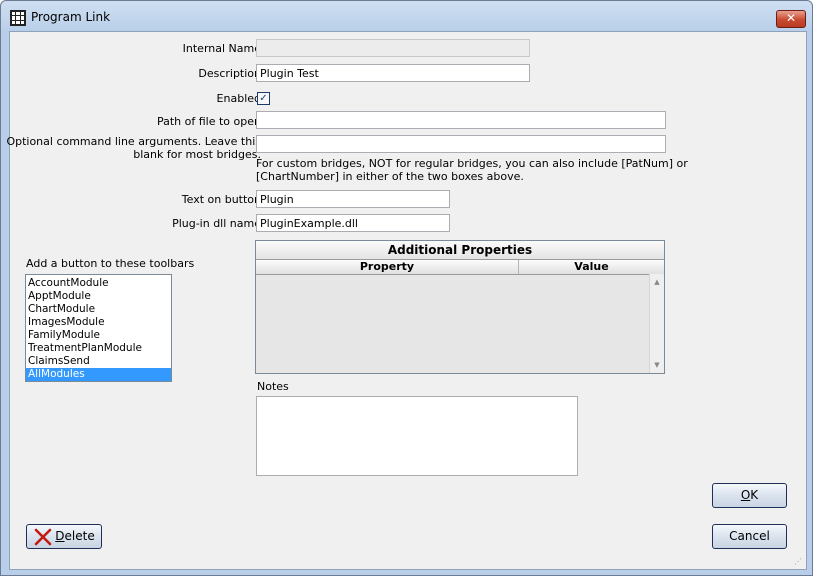 The width and height of the screenshot is (813, 576). I want to click on delete-label-rest: elete, so click(79, 536).